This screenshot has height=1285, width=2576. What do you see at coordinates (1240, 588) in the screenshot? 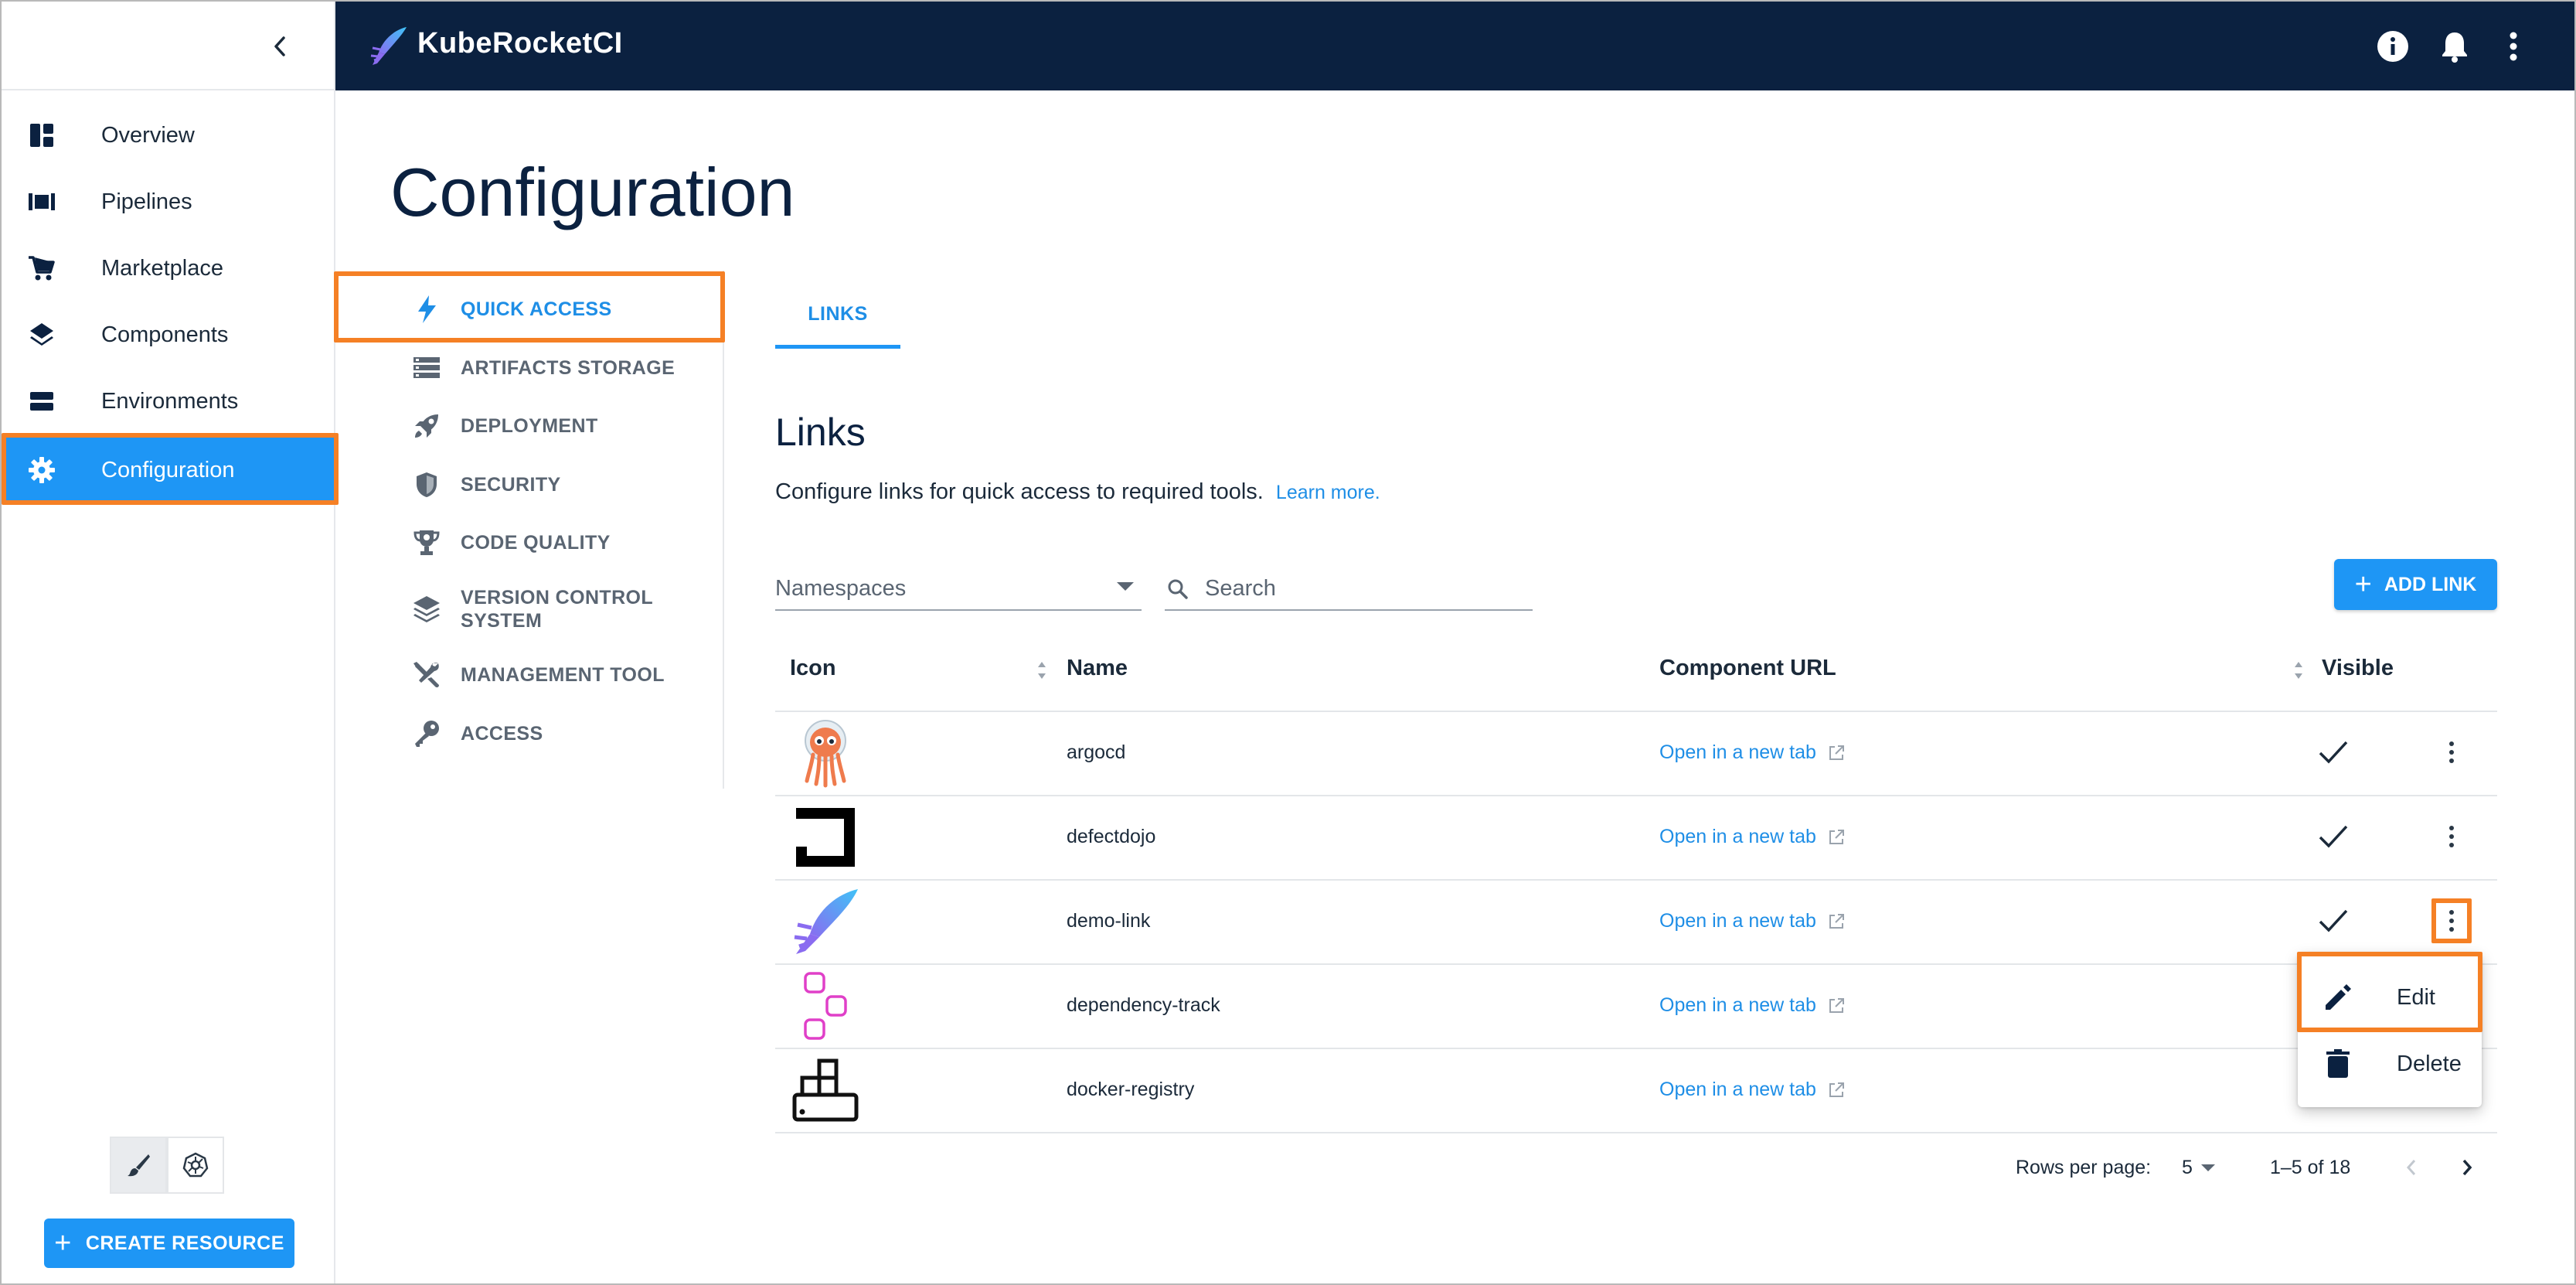
I see `search-placeholder: Search` at bounding box center [1240, 588].